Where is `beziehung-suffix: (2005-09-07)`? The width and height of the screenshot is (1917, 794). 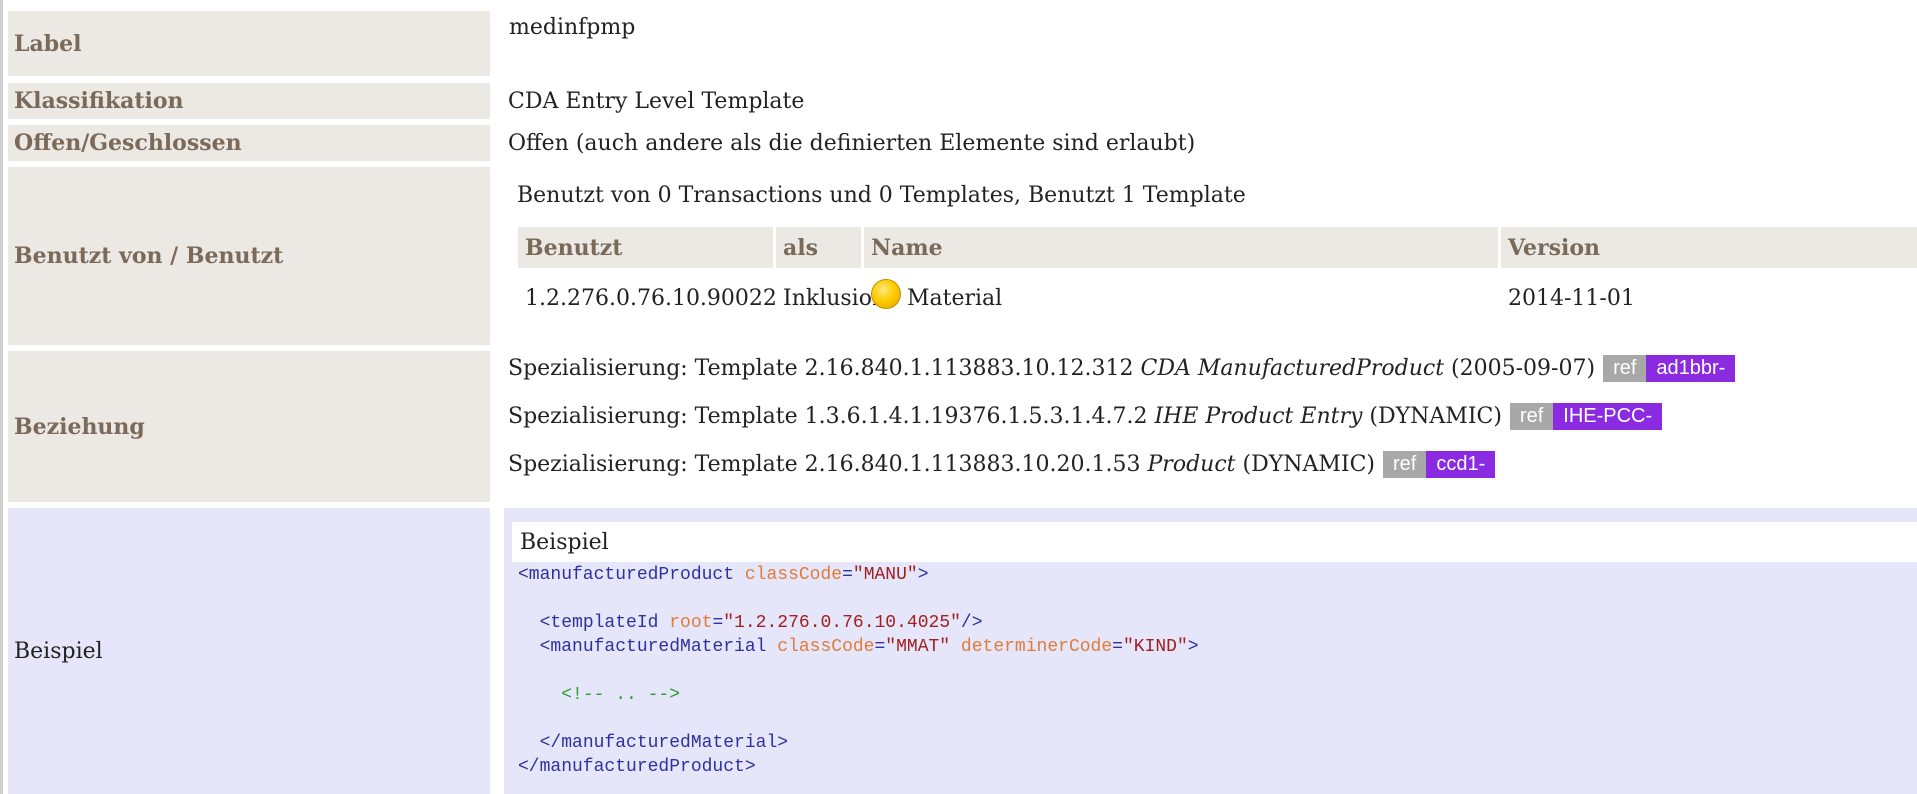 beziehung-suffix: (2005-09-07) is located at coordinates (1523, 368).